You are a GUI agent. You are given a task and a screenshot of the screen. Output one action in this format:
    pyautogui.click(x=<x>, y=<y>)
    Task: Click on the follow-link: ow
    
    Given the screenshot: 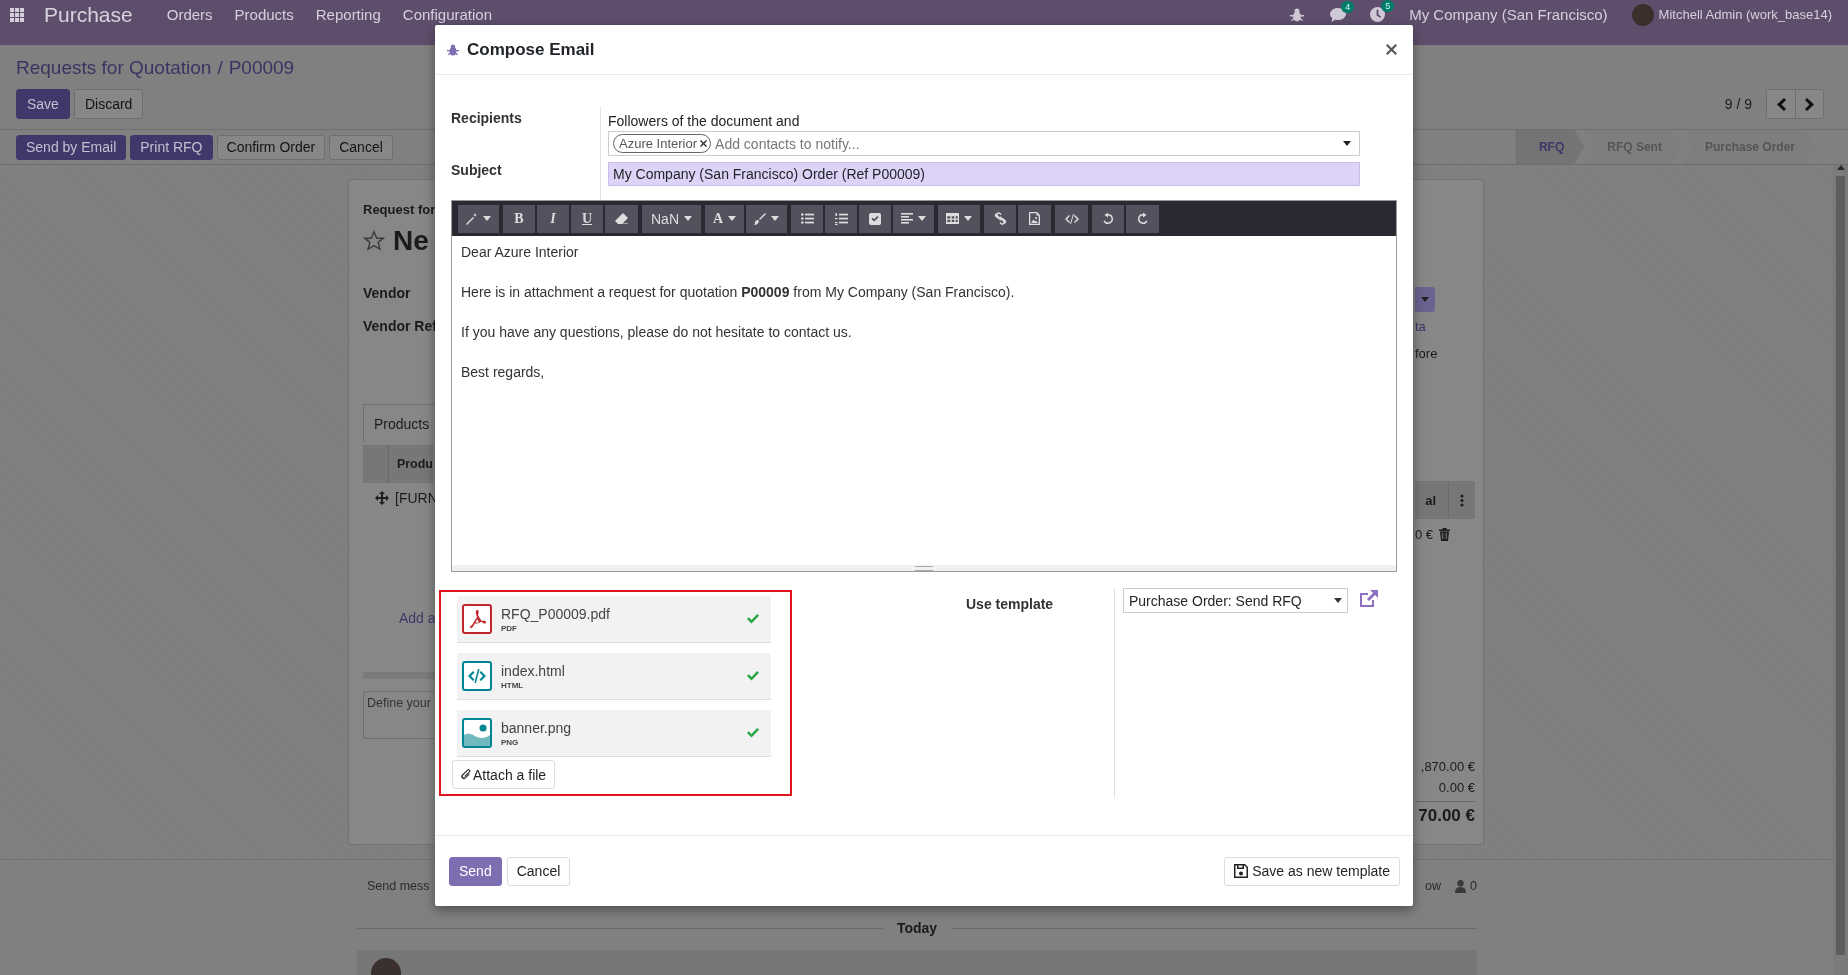 What is the action you would take?
    pyautogui.click(x=1433, y=886)
    